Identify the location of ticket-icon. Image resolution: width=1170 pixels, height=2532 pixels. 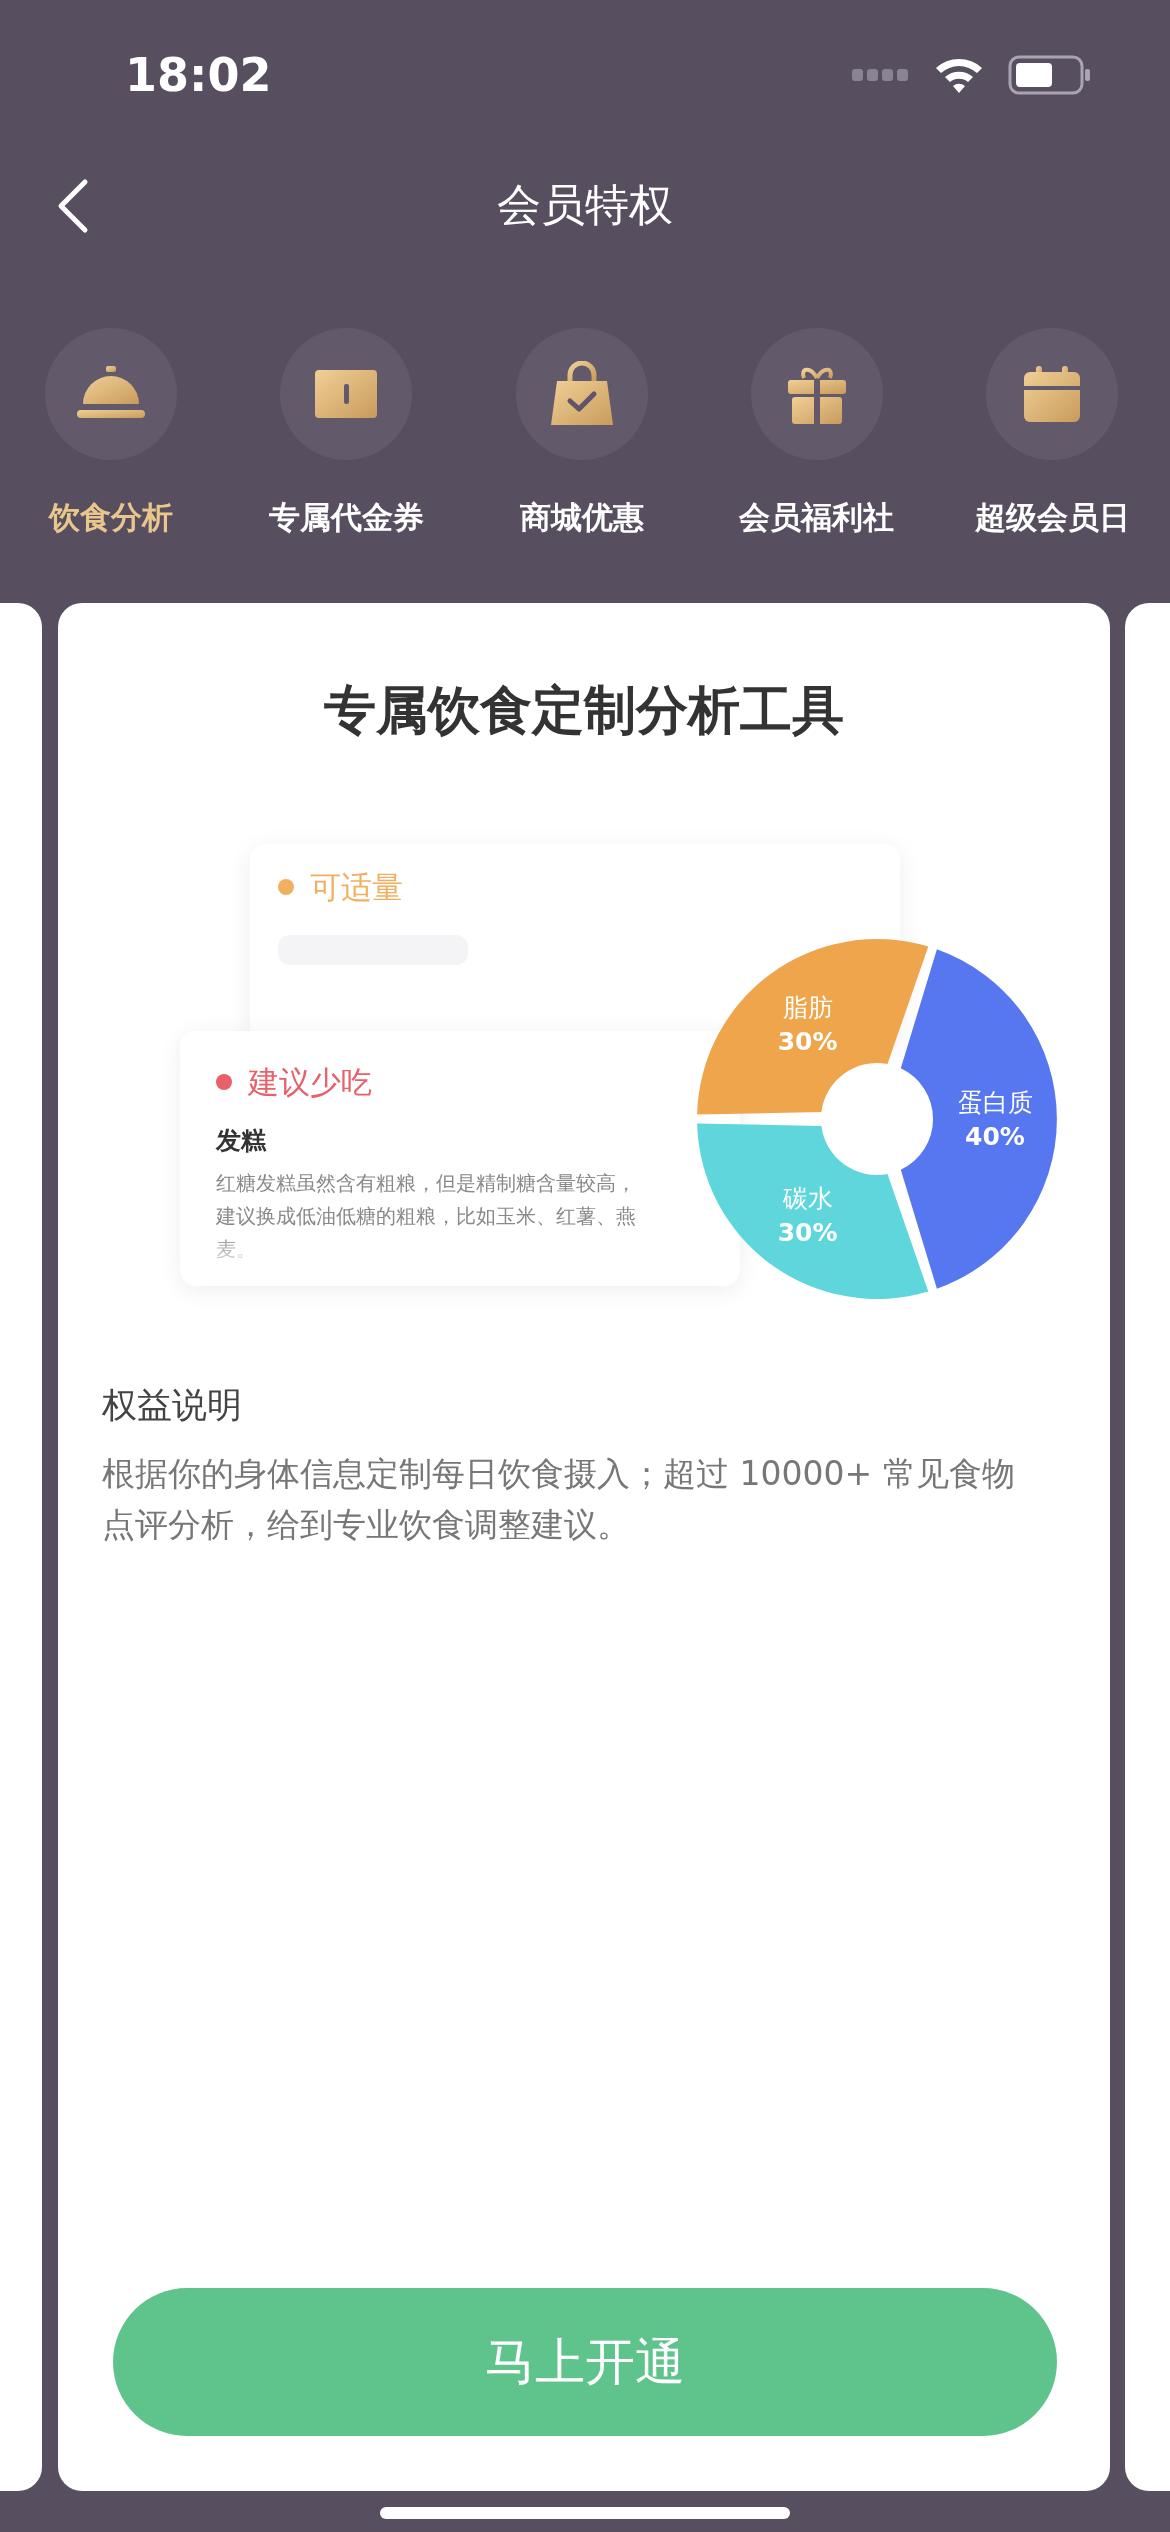
(346, 394).